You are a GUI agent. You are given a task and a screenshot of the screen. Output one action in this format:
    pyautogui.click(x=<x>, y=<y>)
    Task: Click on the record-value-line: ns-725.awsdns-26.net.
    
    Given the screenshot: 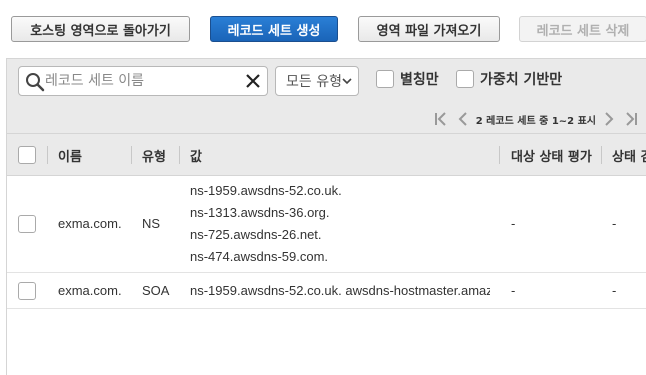 What is the action you would take?
    pyautogui.click(x=256, y=234)
    